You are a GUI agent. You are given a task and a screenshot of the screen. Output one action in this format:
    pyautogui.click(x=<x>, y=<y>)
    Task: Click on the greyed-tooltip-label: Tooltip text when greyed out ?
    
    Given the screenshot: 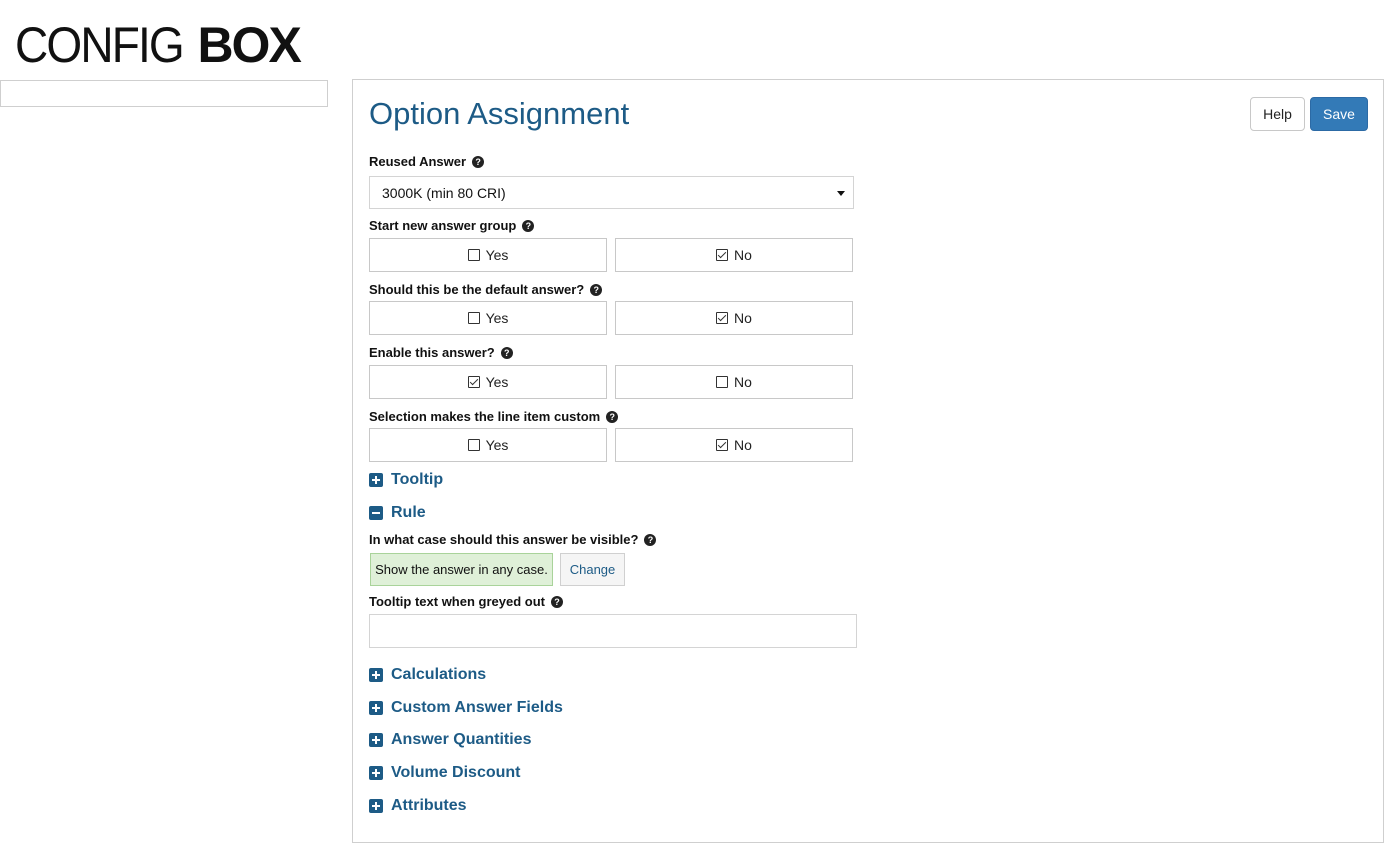 What is the action you would take?
    pyautogui.click(x=466, y=601)
    